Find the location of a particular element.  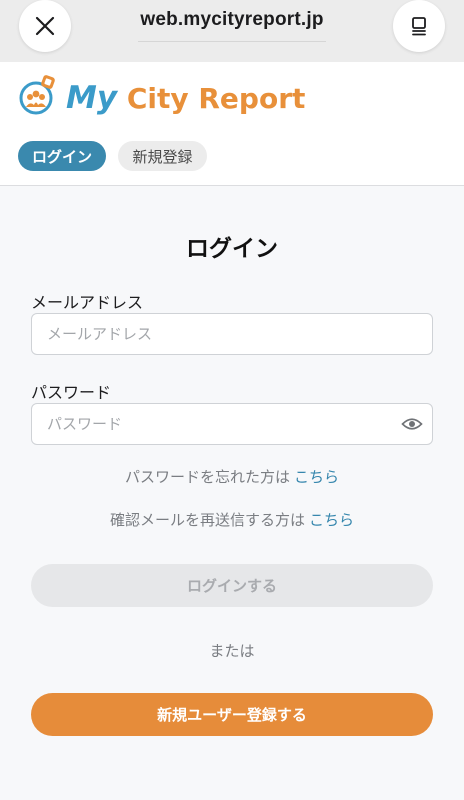

tab-register: 新規登録 is located at coordinates (162, 156).